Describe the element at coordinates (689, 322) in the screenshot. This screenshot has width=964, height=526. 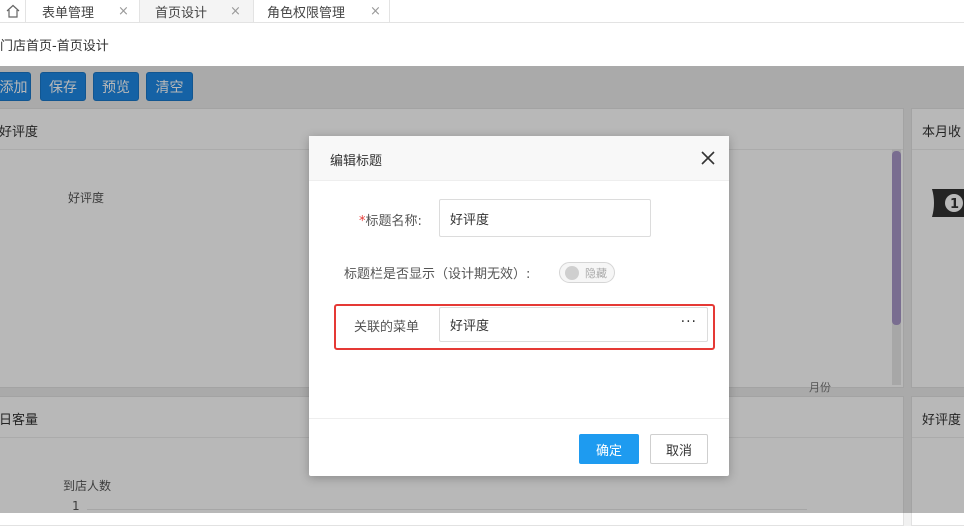
I see `more-icon: ···` at that location.